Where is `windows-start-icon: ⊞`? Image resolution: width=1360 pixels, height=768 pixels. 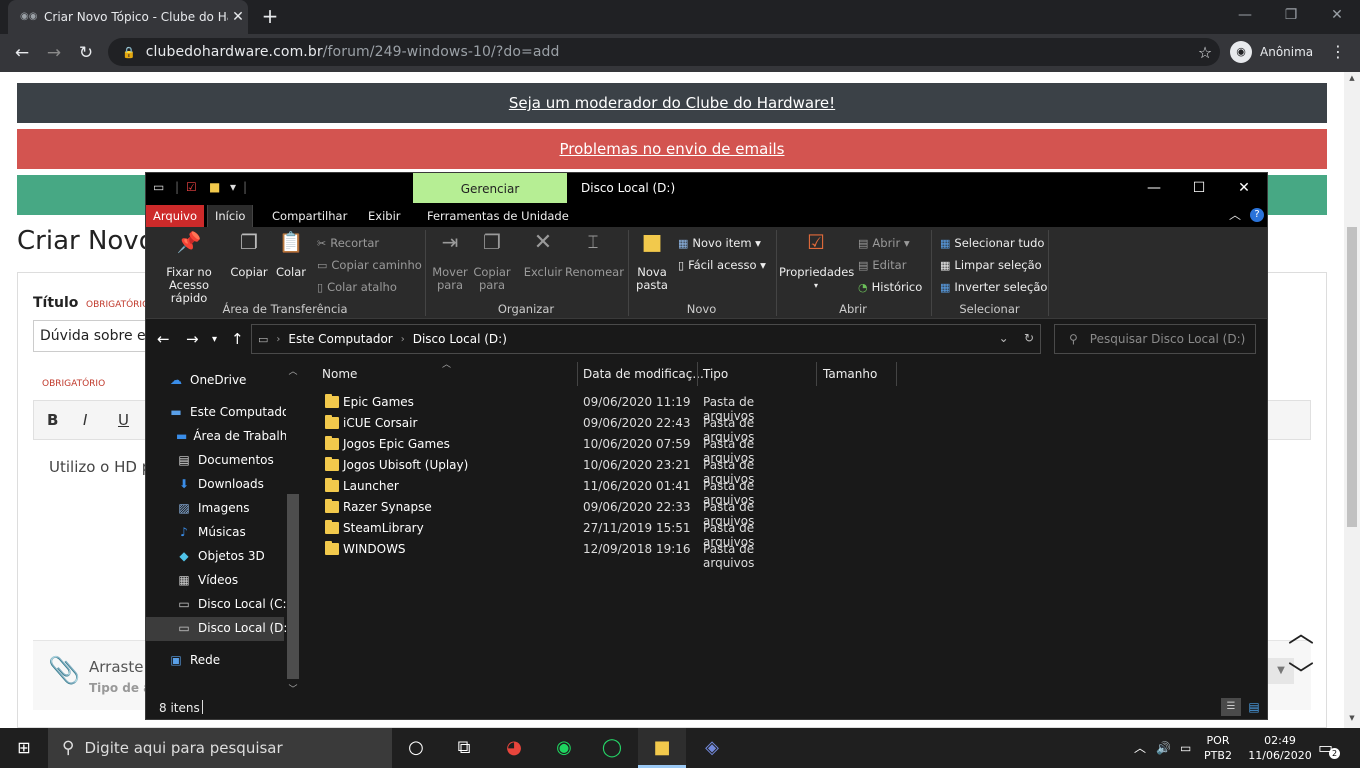 windows-start-icon: ⊞ is located at coordinates (24, 748).